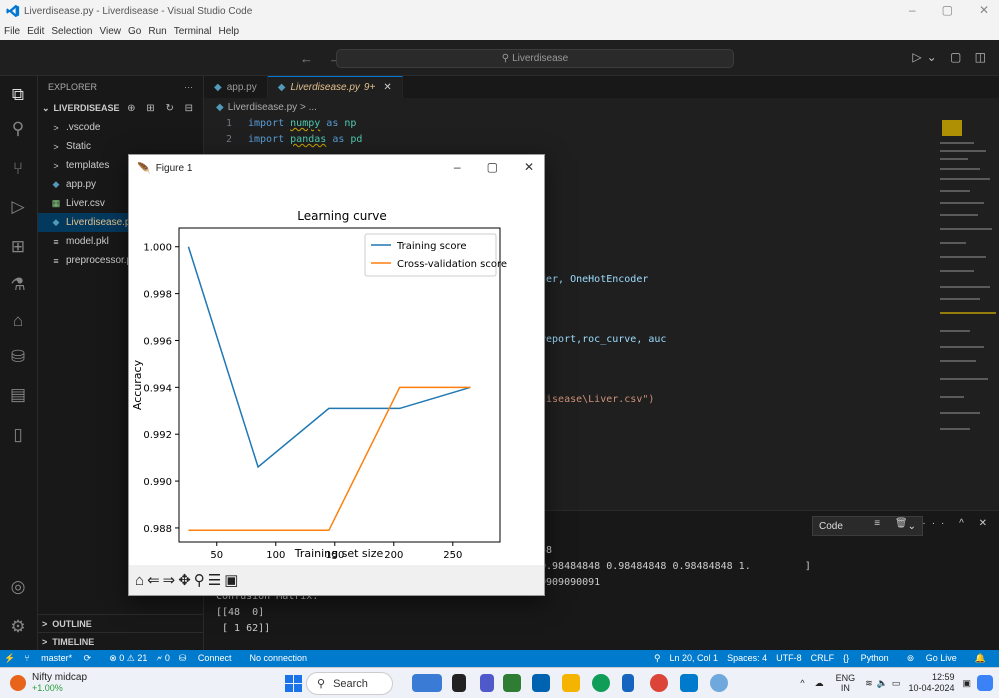 The height and width of the screenshot is (698, 999). Describe the element at coordinates (184, 580) in the screenshot. I see `pan-icon: ✥` at that location.